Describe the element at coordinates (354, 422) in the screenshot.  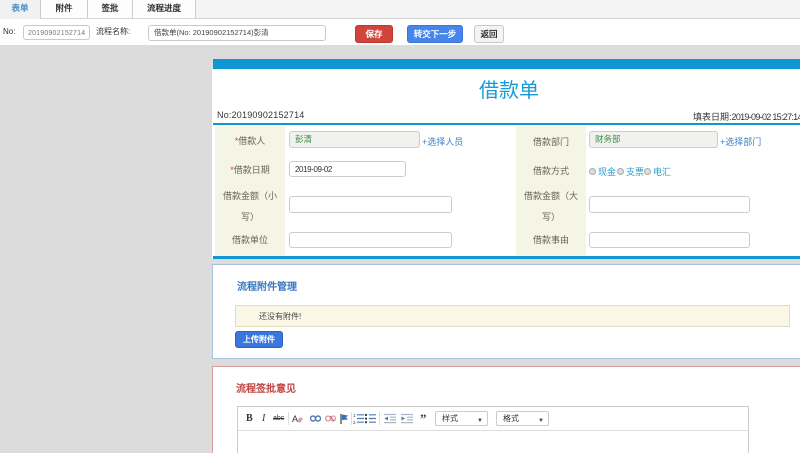
I see `svg-text: 2` at that location.